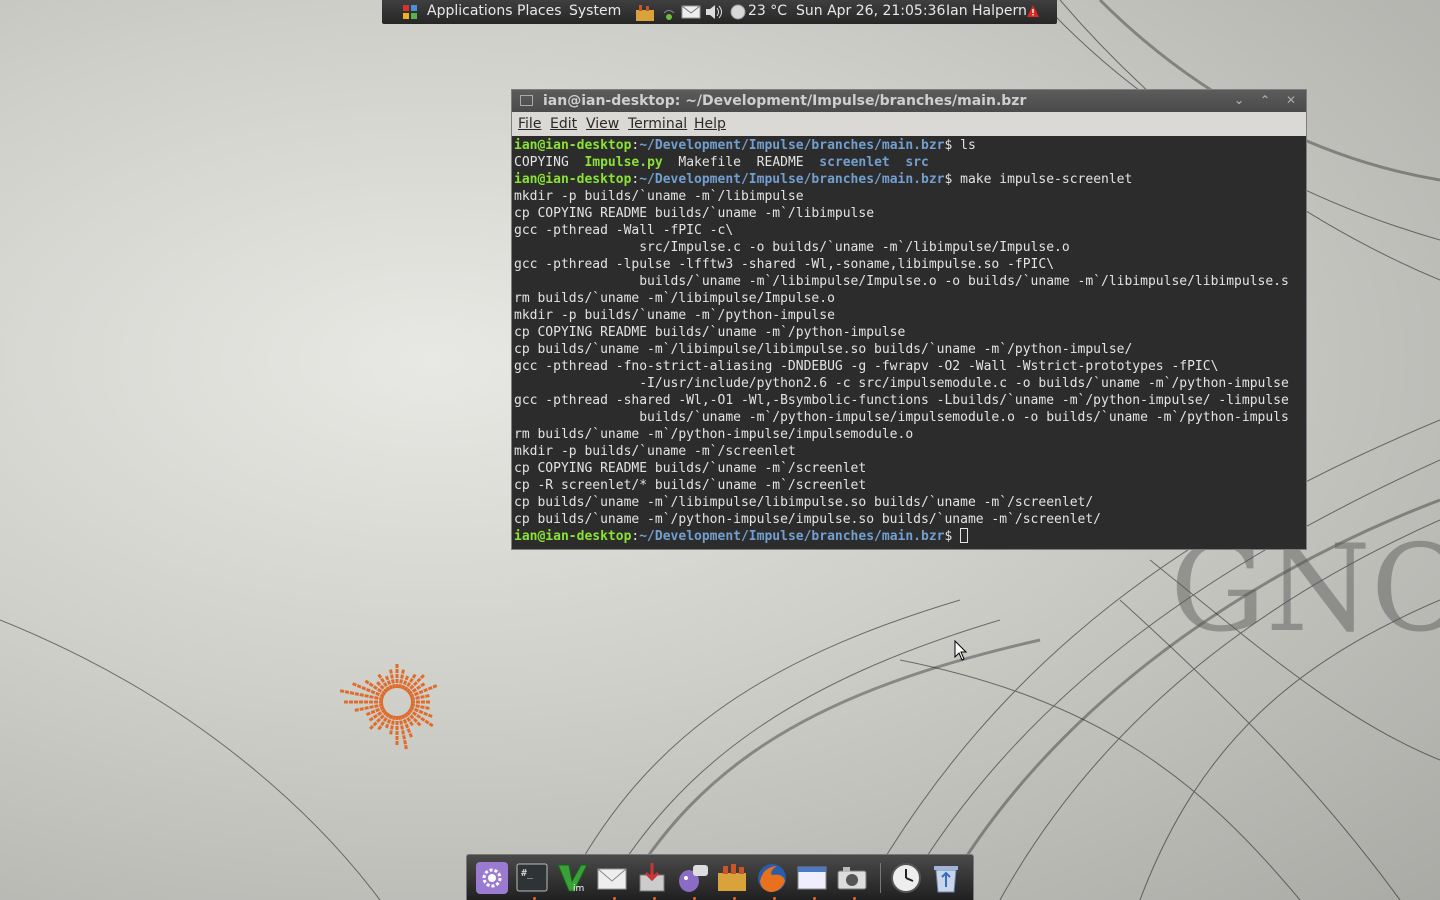 The width and height of the screenshot is (1440, 900). Describe the element at coordinates (572, 878) in the screenshot. I see `vim-icon: im` at that location.